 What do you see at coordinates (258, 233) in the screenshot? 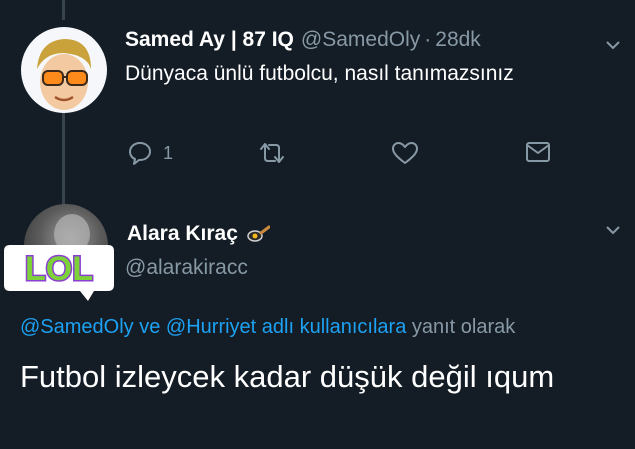
I see `frying-pan-emoji-icon` at bounding box center [258, 233].